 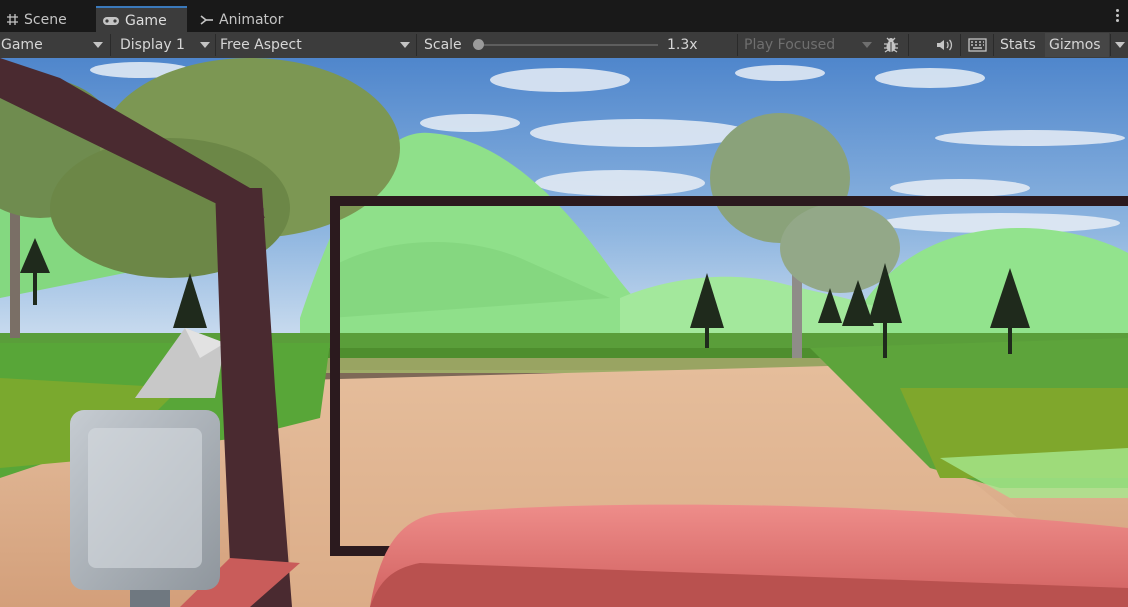 I want to click on tab-label: Animator, so click(x=251, y=19).